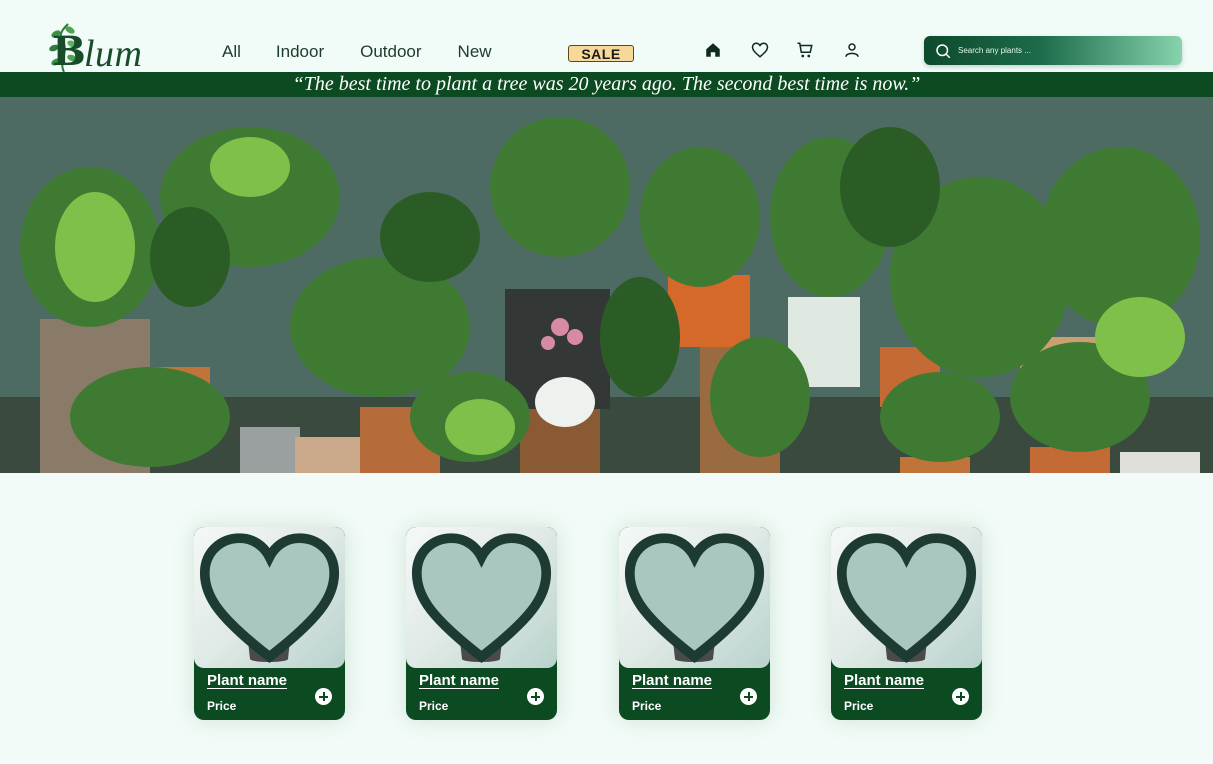 The image size is (1213, 764). What do you see at coordinates (300, 52) in the screenshot?
I see `nav-item-indoor: Indoor` at bounding box center [300, 52].